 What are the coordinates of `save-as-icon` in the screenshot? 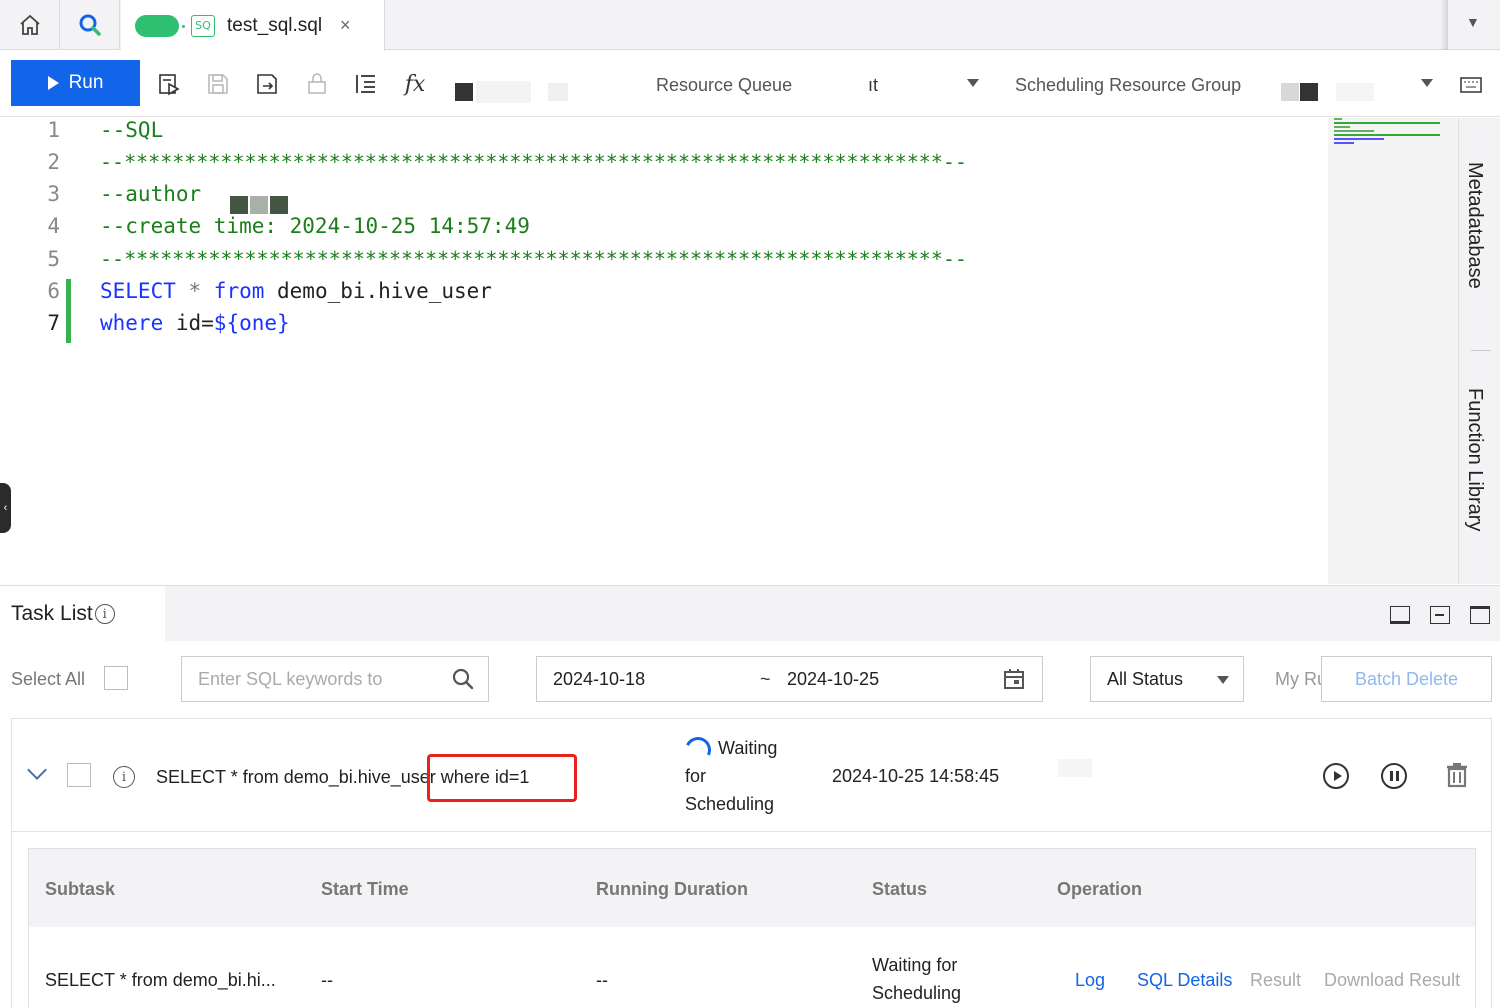 It's located at (267, 84).